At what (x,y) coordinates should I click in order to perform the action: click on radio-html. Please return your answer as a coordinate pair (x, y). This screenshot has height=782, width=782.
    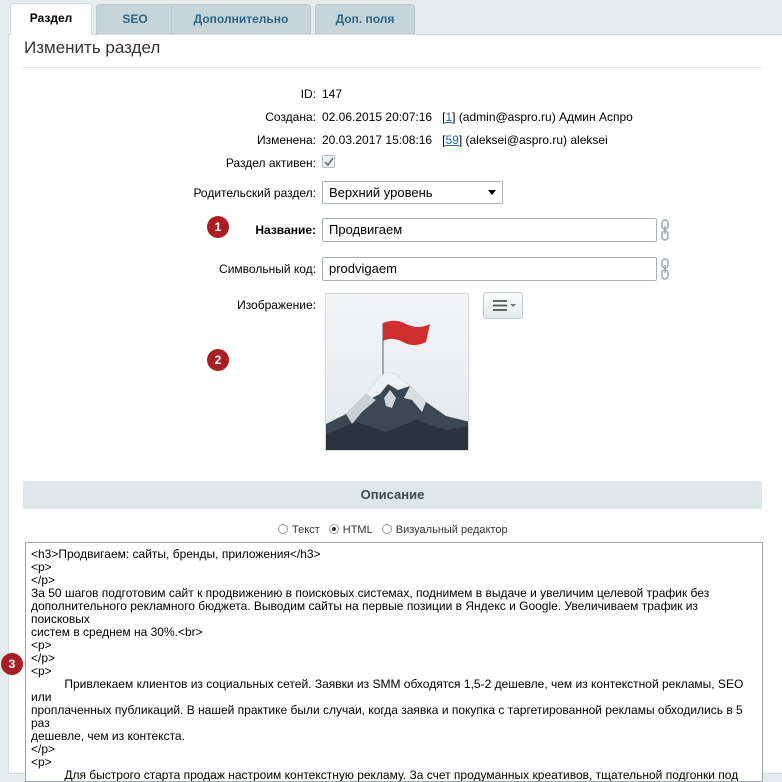
    Looking at the image, I should click on (333, 529).